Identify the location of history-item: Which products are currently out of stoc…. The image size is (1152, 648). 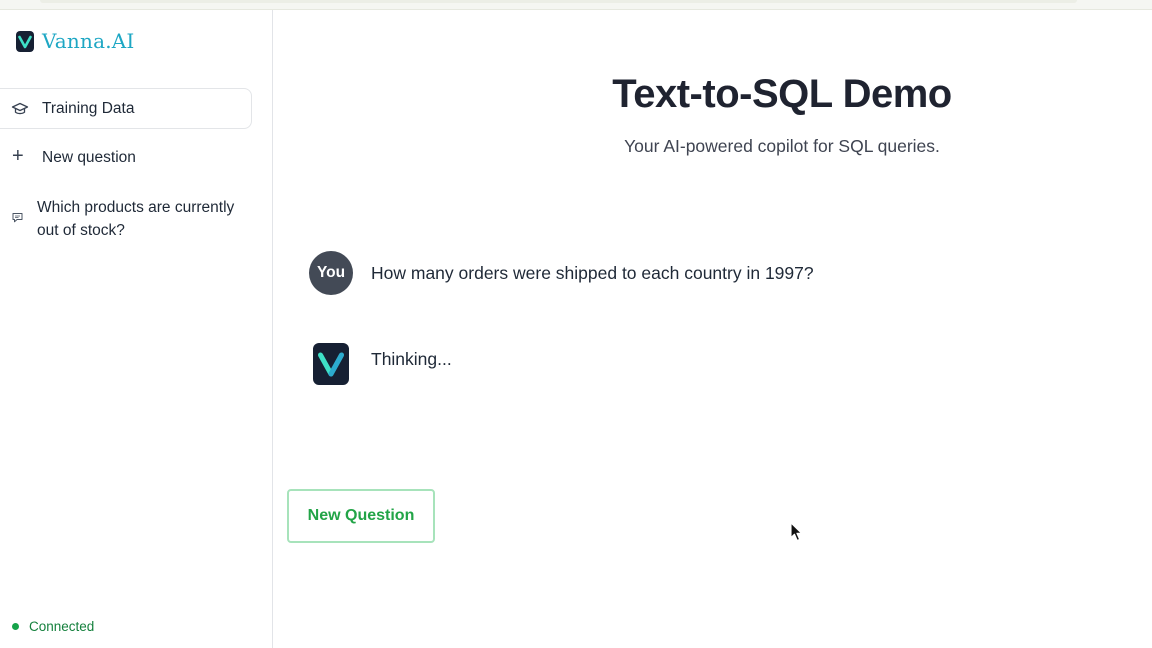
(126, 219).